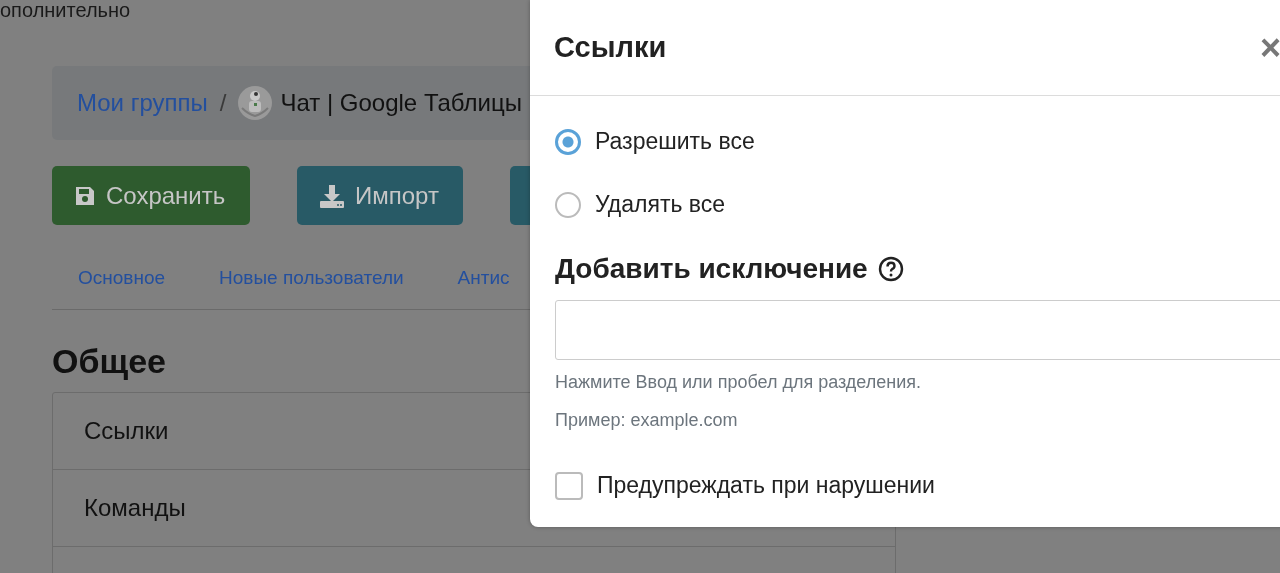 This screenshot has width=1280, height=573. What do you see at coordinates (739, 383) in the screenshot?
I see `help-text: Нажмите Ввод или пробел для разделения.` at bounding box center [739, 383].